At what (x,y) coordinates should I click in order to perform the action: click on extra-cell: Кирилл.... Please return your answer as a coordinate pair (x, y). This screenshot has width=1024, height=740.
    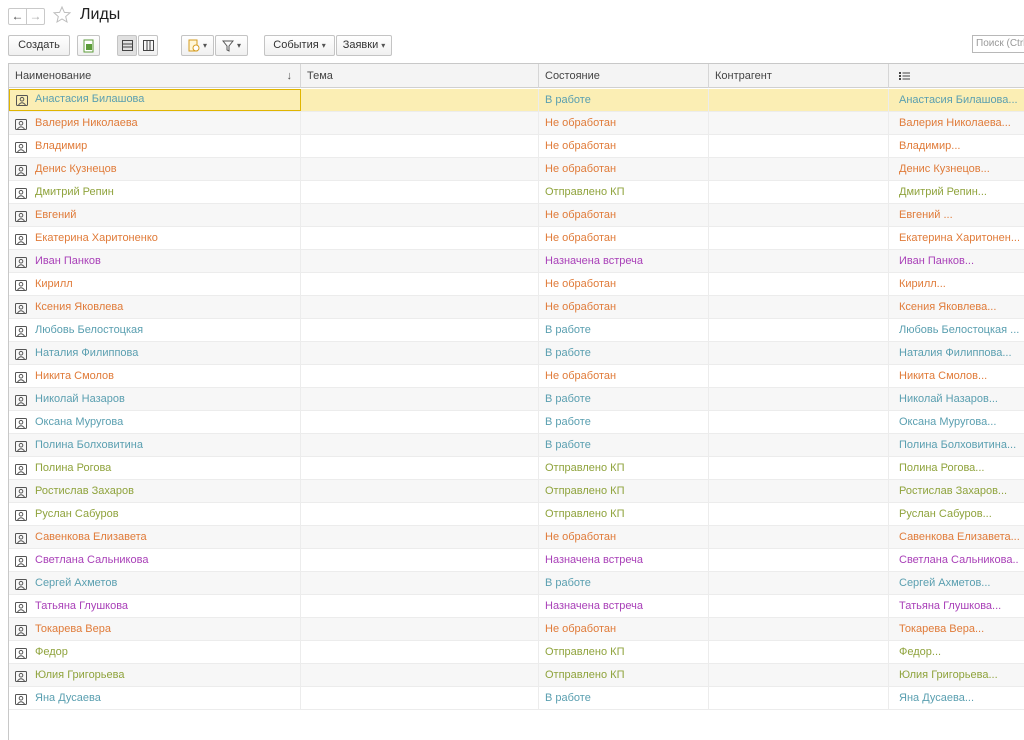
    Looking at the image, I should click on (954, 284).